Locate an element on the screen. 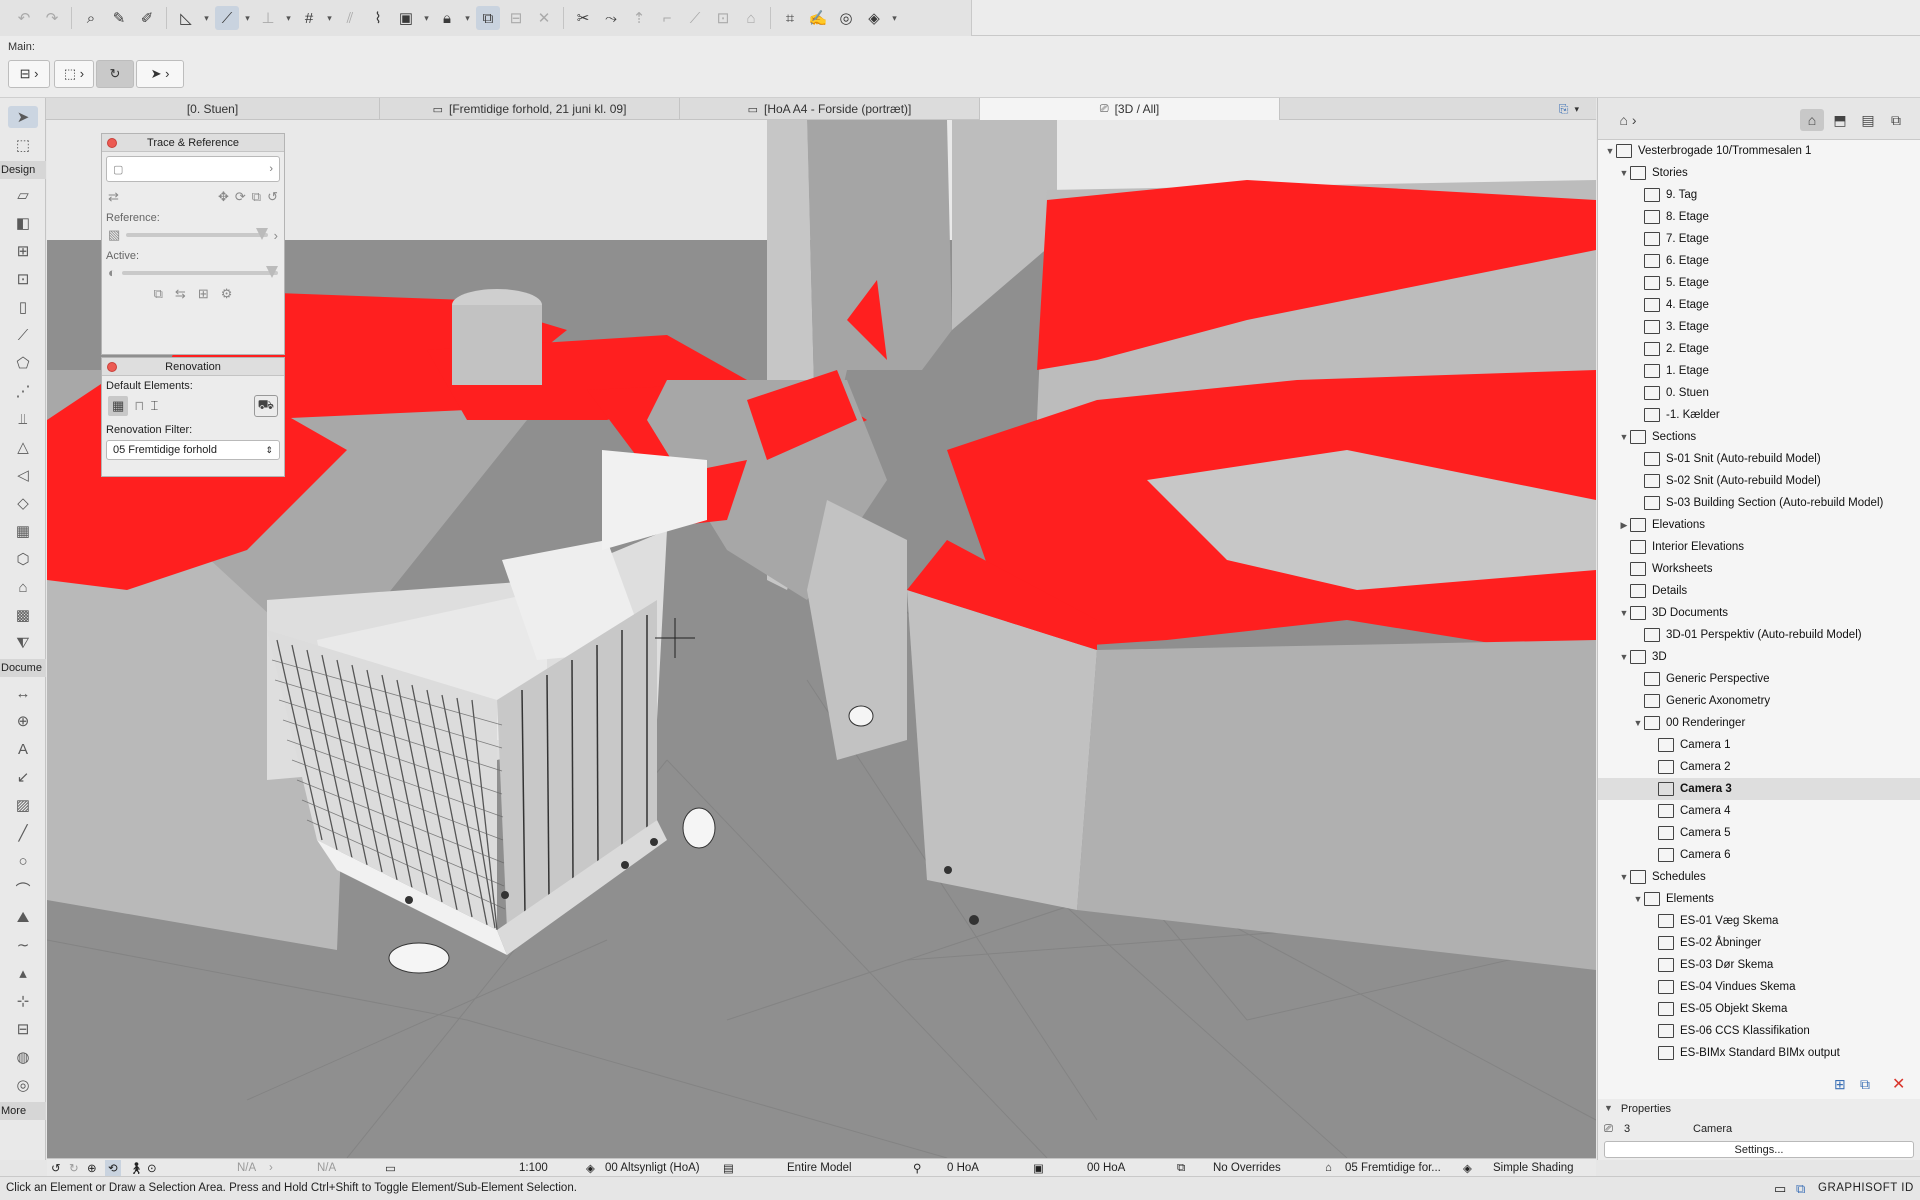 The width and height of the screenshot is (1920, 1200). tree-item: ▶ Elevations is located at coordinates (1759, 525).